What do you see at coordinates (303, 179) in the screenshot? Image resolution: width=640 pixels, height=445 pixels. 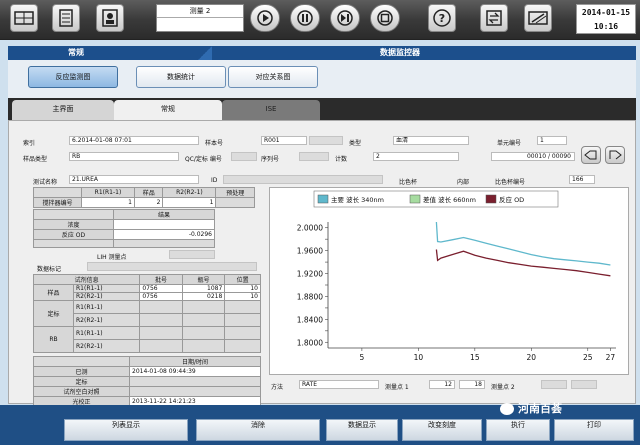 I see `id-field` at bounding box center [303, 179].